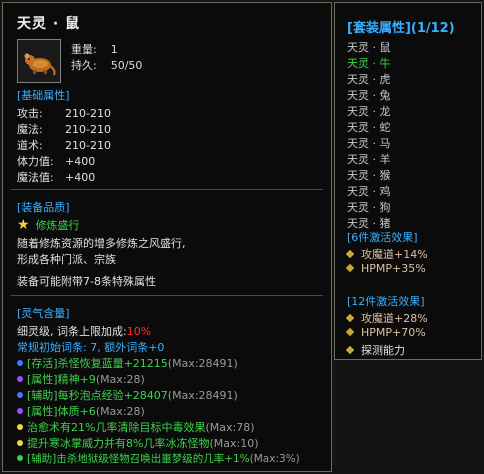 Image resolution: width=484 pixels, height=474 pixels. Describe the element at coordinates (369, 127) in the screenshot. I see `set-item: 天灵 · 蛇` at that location.